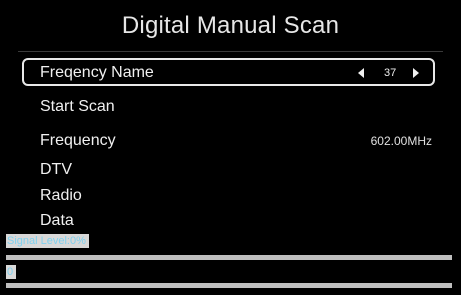 The width and height of the screenshot is (461, 295). I want to click on data-label: Data, so click(57, 220).